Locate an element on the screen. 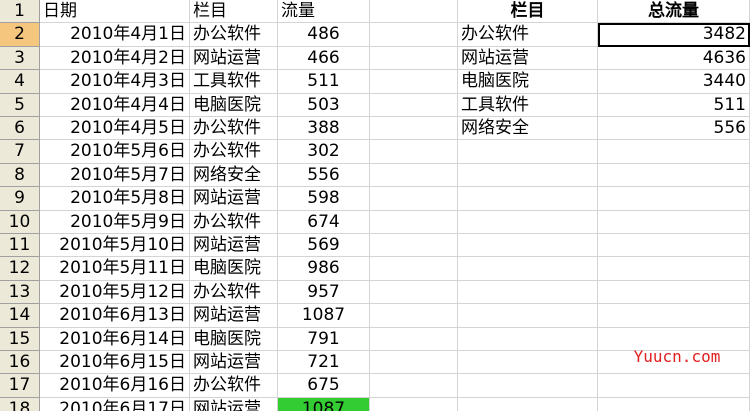 The width and height of the screenshot is (751, 411). summary-total-cell: 3440 is located at coordinates (674, 82).